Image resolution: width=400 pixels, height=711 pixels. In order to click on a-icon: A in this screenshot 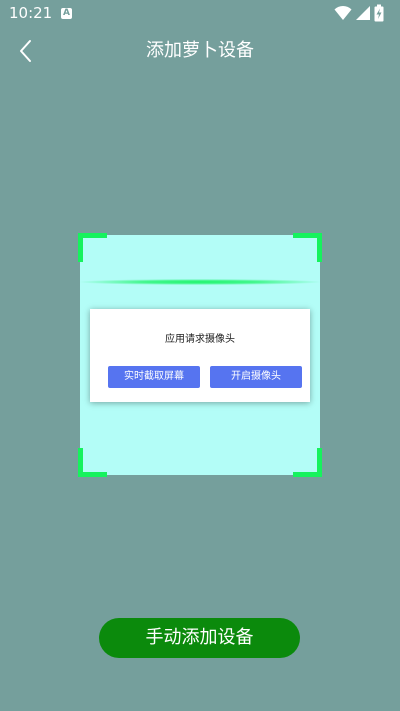, I will do `click(66, 13)`.